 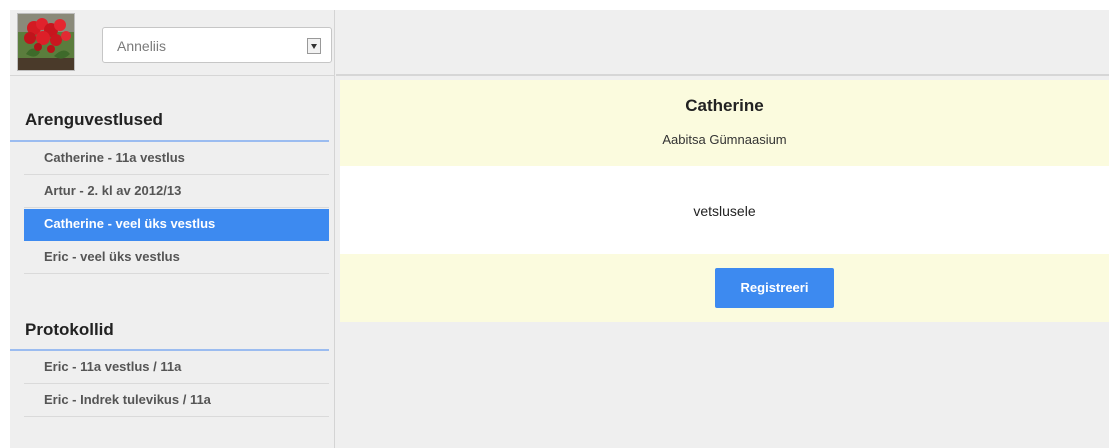 I want to click on sidebar-header: Anneliis, so click(x=172, y=43).